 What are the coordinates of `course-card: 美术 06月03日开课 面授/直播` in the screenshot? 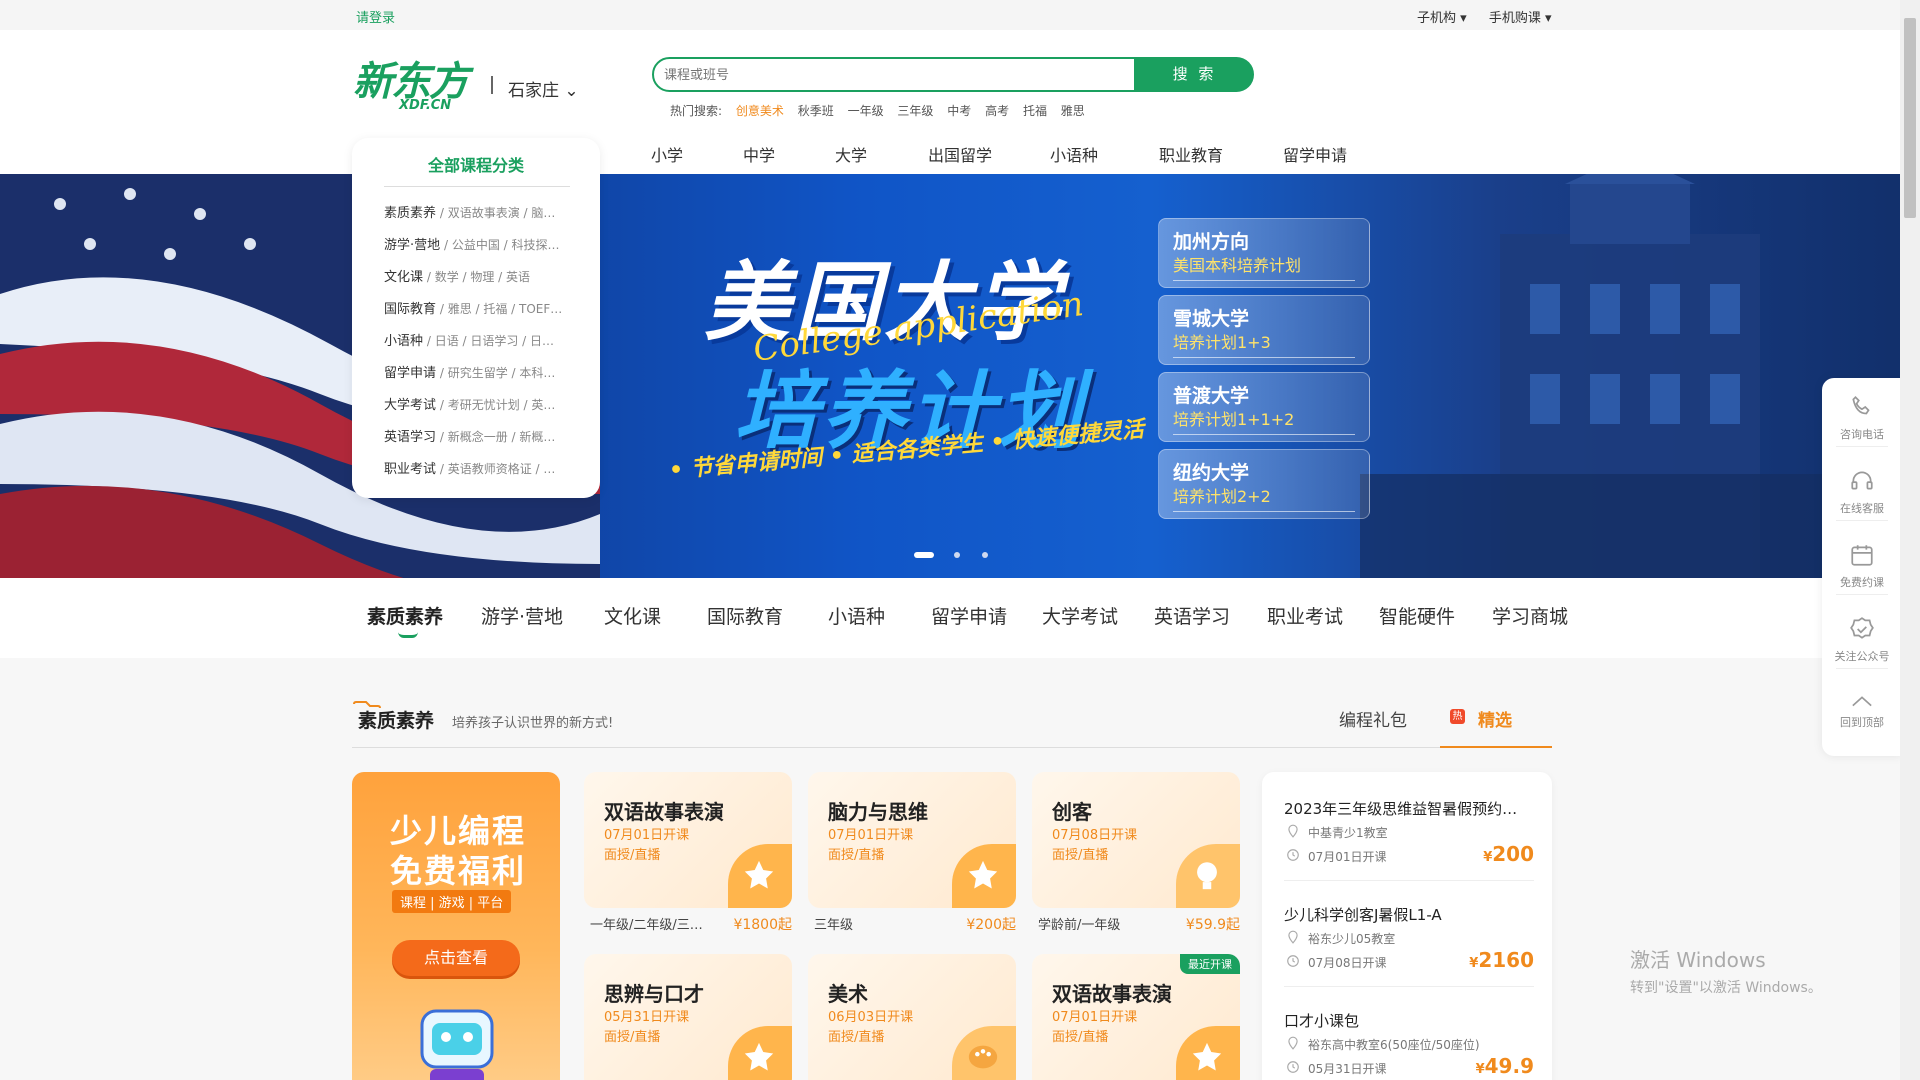 It's located at (912, 1017).